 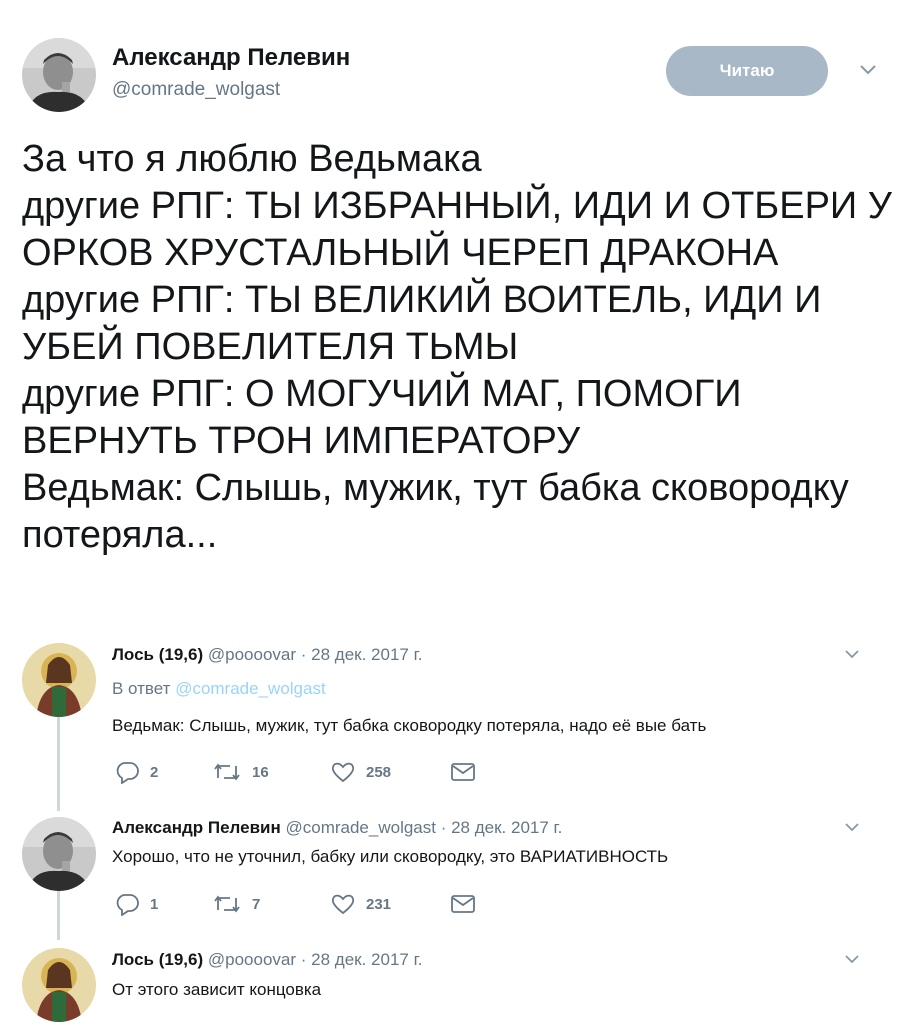 I want to click on reply-count: 1, so click(x=154, y=904).